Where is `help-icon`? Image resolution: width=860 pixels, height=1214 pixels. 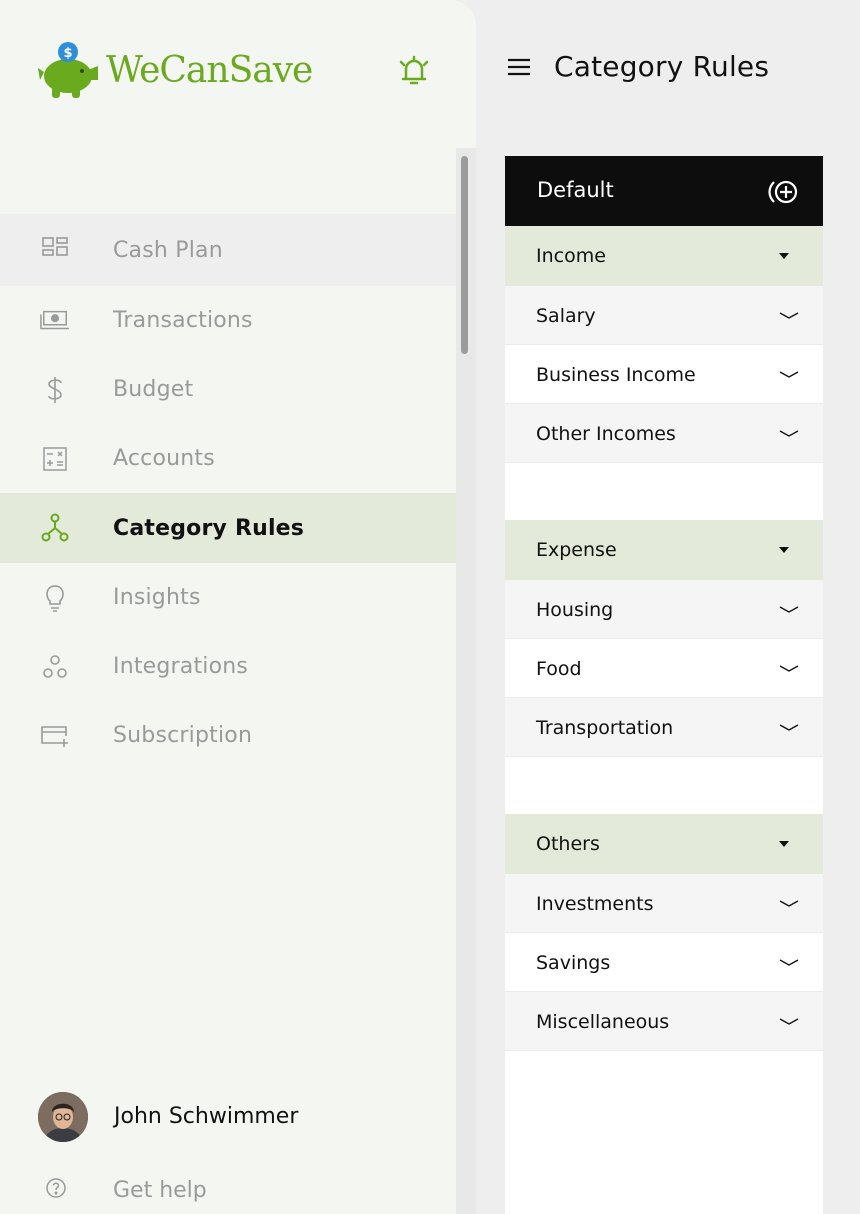
help-icon is located at coordinates (56, 1188).